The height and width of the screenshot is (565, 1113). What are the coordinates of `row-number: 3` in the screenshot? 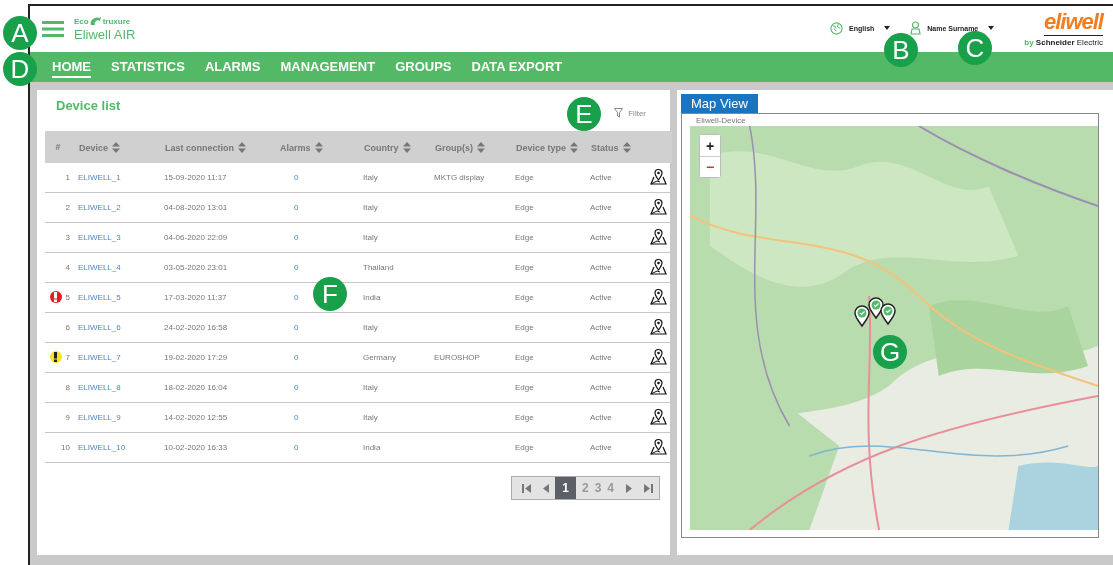 It's located at (67, 237).